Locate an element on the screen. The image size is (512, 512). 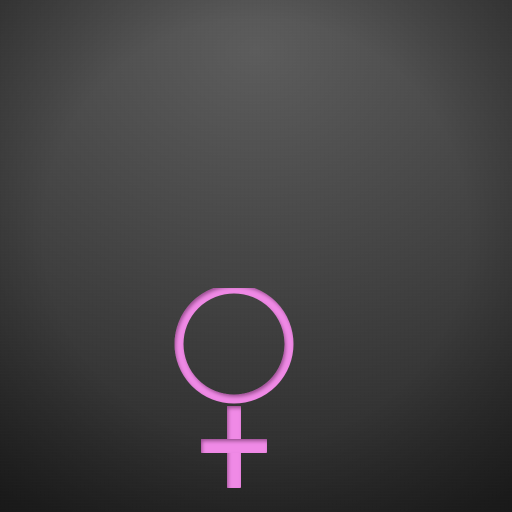
female-sign-crossbar is located at coordinates (234, 446).